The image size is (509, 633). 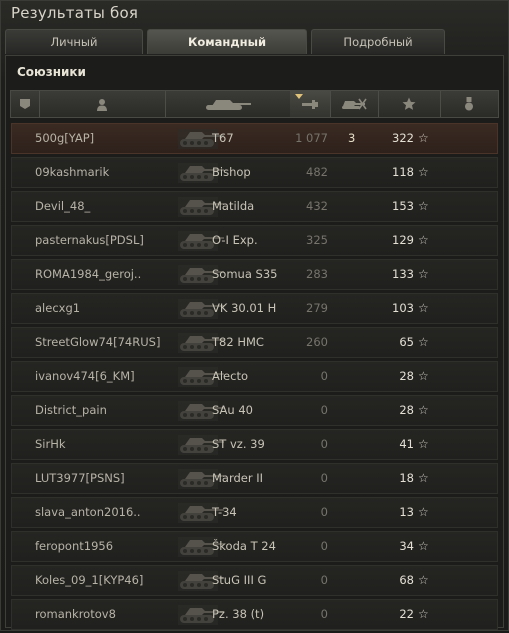 What do you see at coordinates (51, 72) in the screenshot?
I see `team-label-allies: Союзники` at bounding box center [51, 72].